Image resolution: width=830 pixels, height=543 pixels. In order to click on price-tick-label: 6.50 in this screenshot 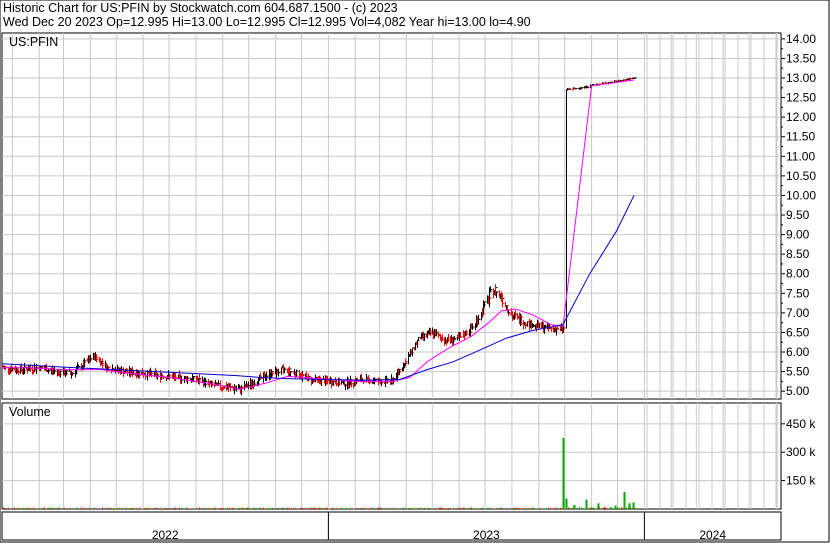, I will do `click(798, 332)`.